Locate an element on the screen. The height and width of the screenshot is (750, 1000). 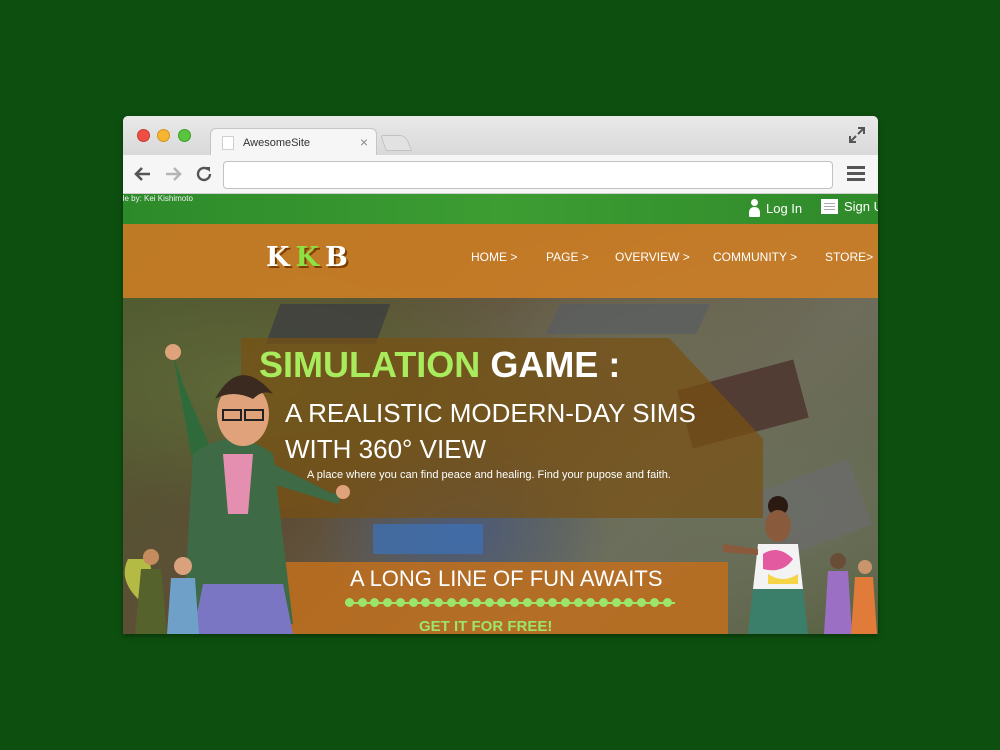
browser-toolbar is located at coordinates (500, 174).